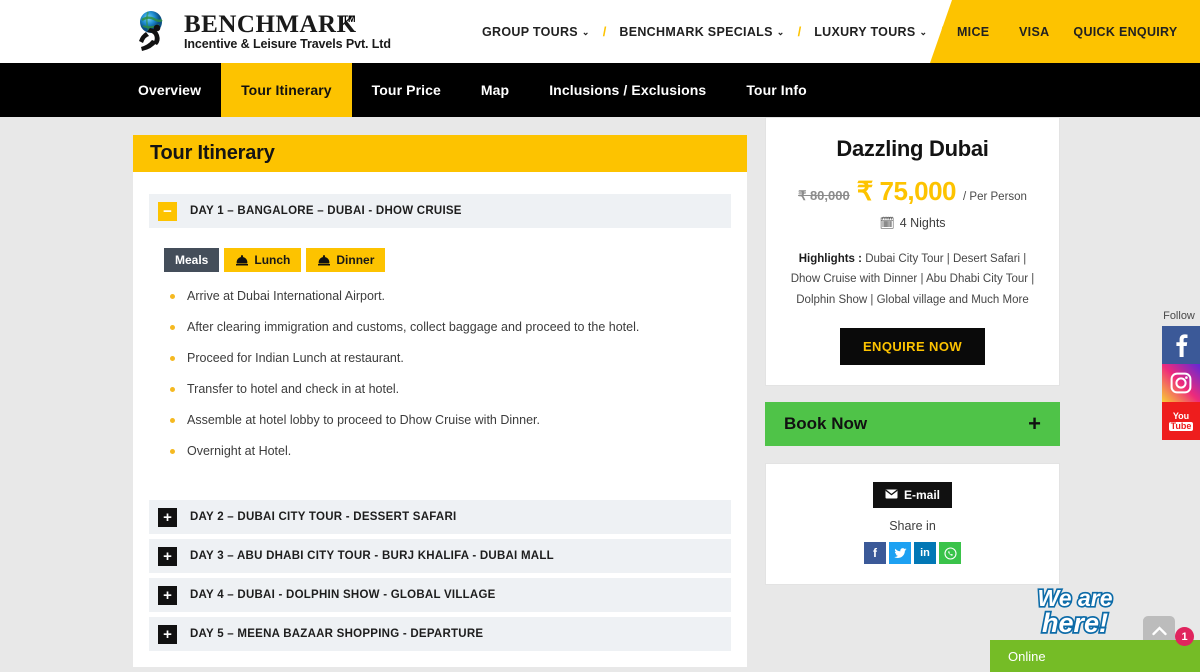  Describe the element at coordinates (1027, 656) in the screenshot. I see `online-label: Online` at that location.